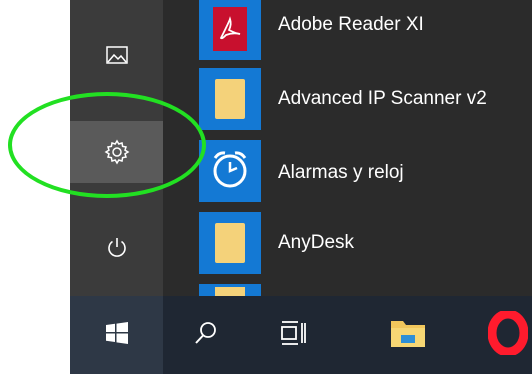 The height and width of the screenshot is (374, 532). I want to click on file-explorer-icon, so click(408, 335).